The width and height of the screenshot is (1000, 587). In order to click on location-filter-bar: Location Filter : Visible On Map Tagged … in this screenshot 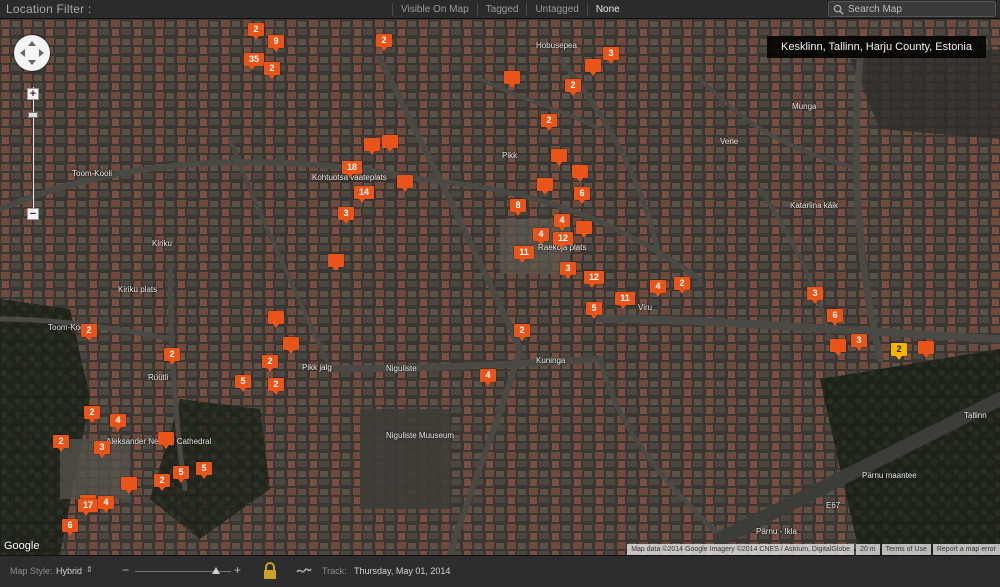, I will do `click(500, 9)`.